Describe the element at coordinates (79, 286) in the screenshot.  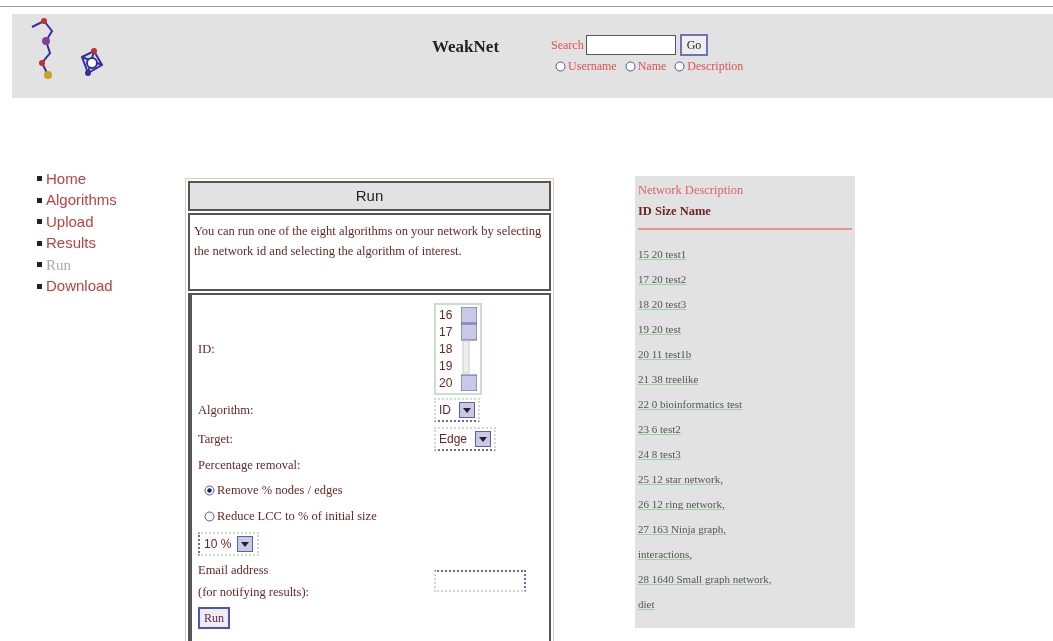
I see `nav-link: Download` at that location.